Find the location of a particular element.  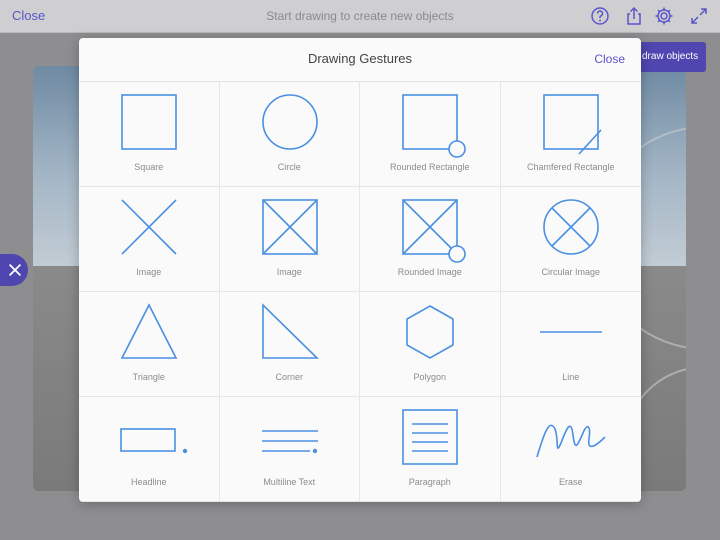

close-panel-button is located at coordinates (14, 270).